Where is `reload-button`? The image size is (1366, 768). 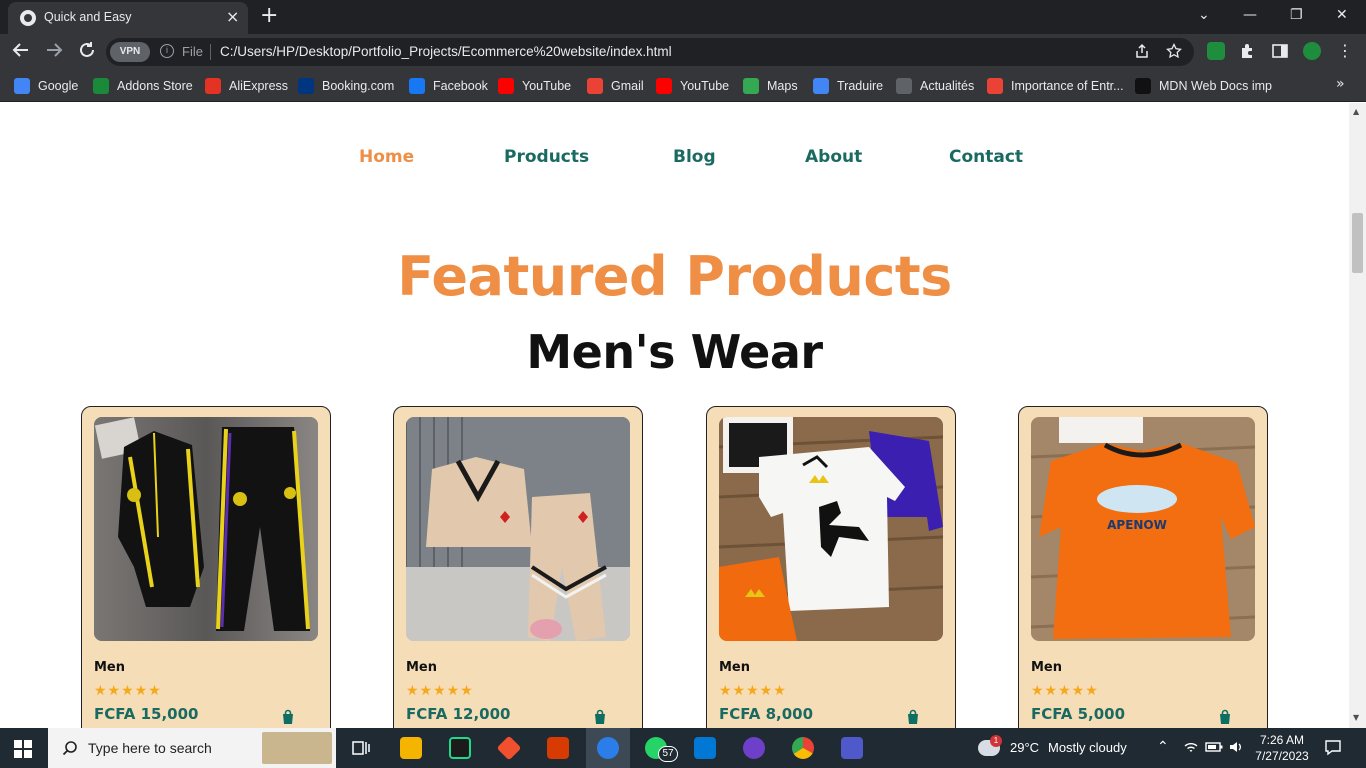 reload-button is located at coordinates (87, 52).